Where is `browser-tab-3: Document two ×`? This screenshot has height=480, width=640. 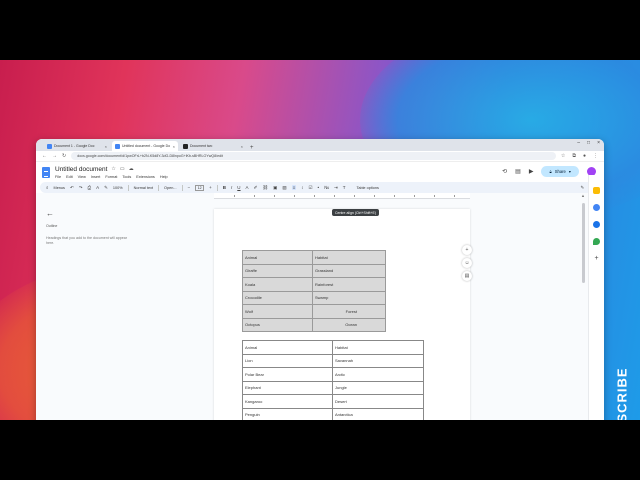
browser-tab-3: Document two × is located at coordinates (213, 146).